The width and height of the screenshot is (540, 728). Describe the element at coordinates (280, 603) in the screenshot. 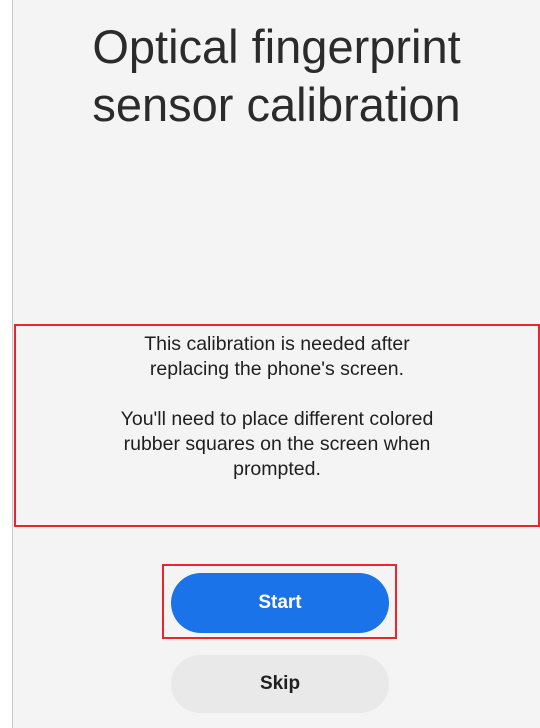

I see `start-button: Start` at that location.